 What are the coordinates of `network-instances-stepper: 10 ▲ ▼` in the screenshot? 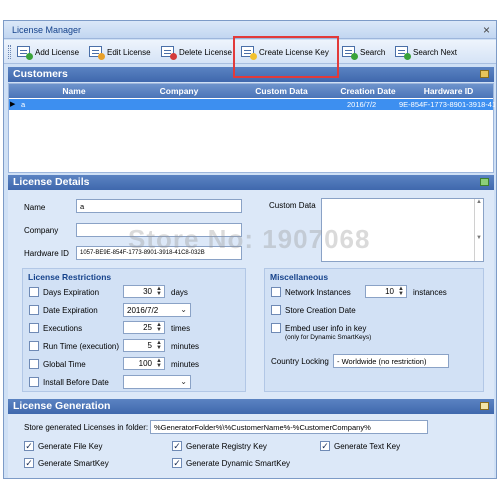 It's located at (386, 291).